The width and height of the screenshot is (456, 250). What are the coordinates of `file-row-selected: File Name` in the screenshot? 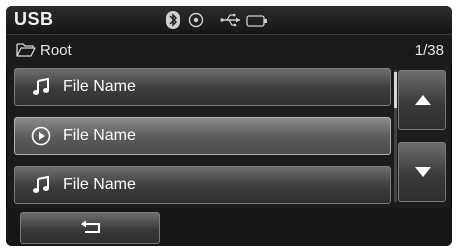 It's located at (202, 136).